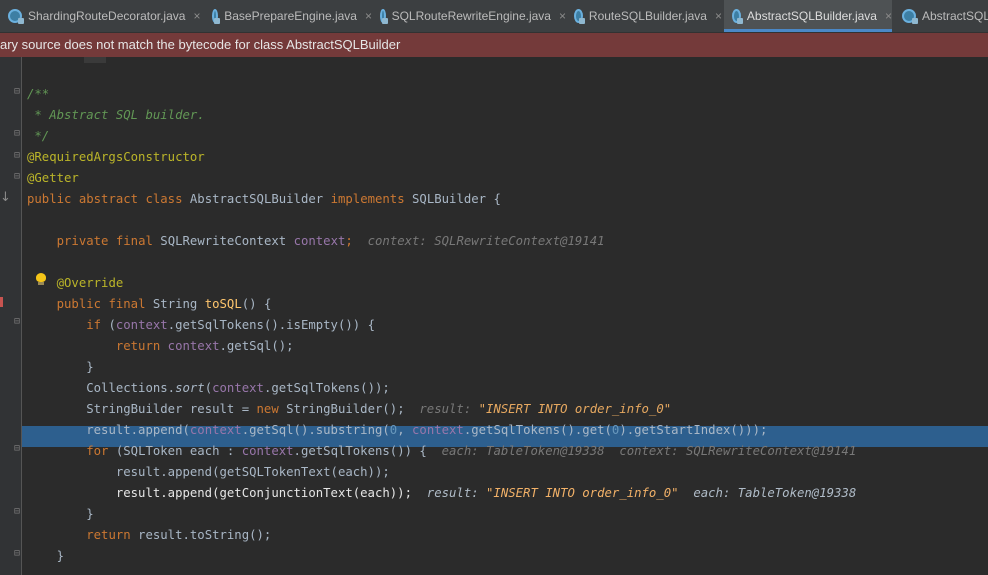  What do you see at coordinates (955, 16) in the screenshot?
I see `tab-label: AbstractSQLB` at bounding box center [955, 16].